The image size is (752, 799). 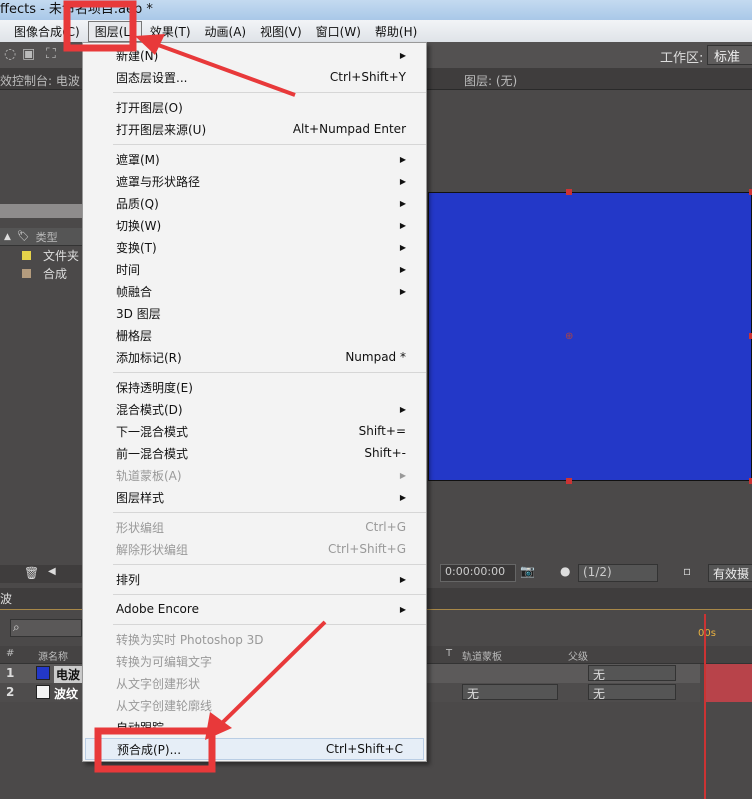 I want to click on menu-item: 打开图层来源(U) Alt+Numpad Enter, so click(x=254, y=129).